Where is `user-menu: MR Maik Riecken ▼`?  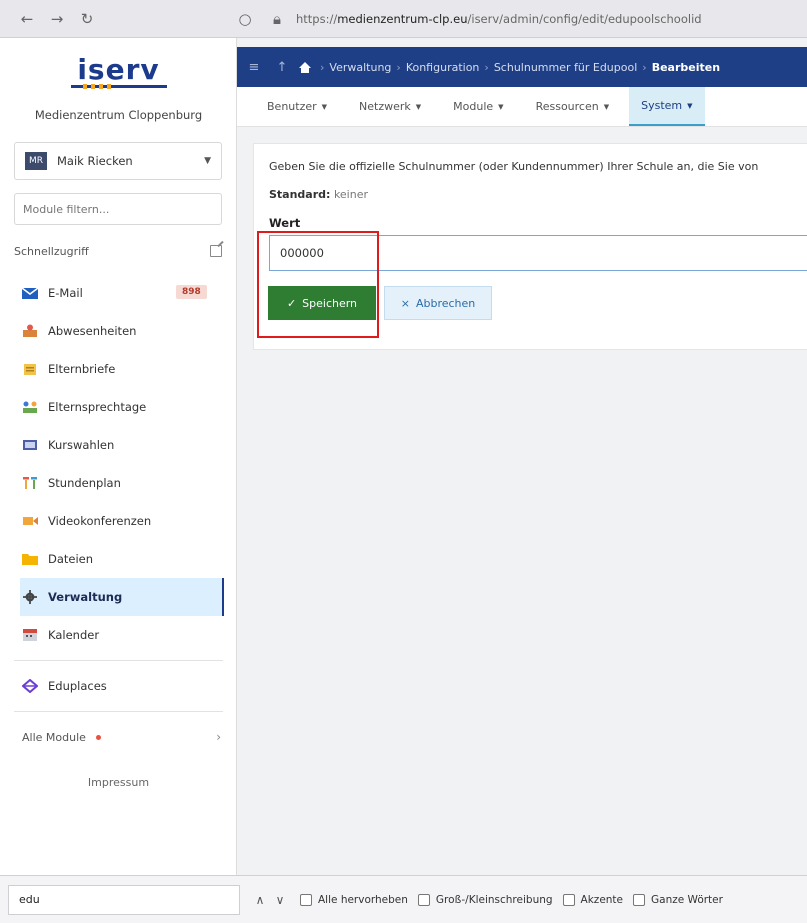
user-menu: MR Maik Riecken ▼ is located at coordinates (118, 161).